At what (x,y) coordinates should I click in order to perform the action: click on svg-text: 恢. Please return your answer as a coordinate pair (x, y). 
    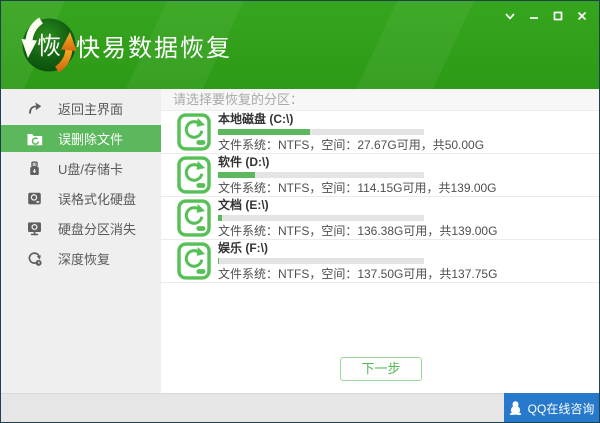
    Looking at the image, I should click on (49, 46).